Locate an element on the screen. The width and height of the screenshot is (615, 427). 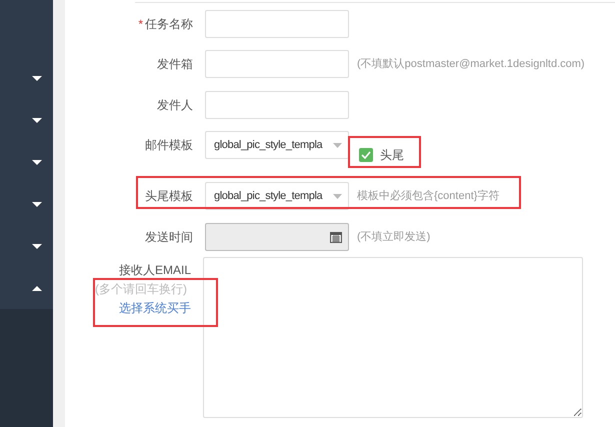
field-label: 任务名称 is located at coordinates (169, 24).